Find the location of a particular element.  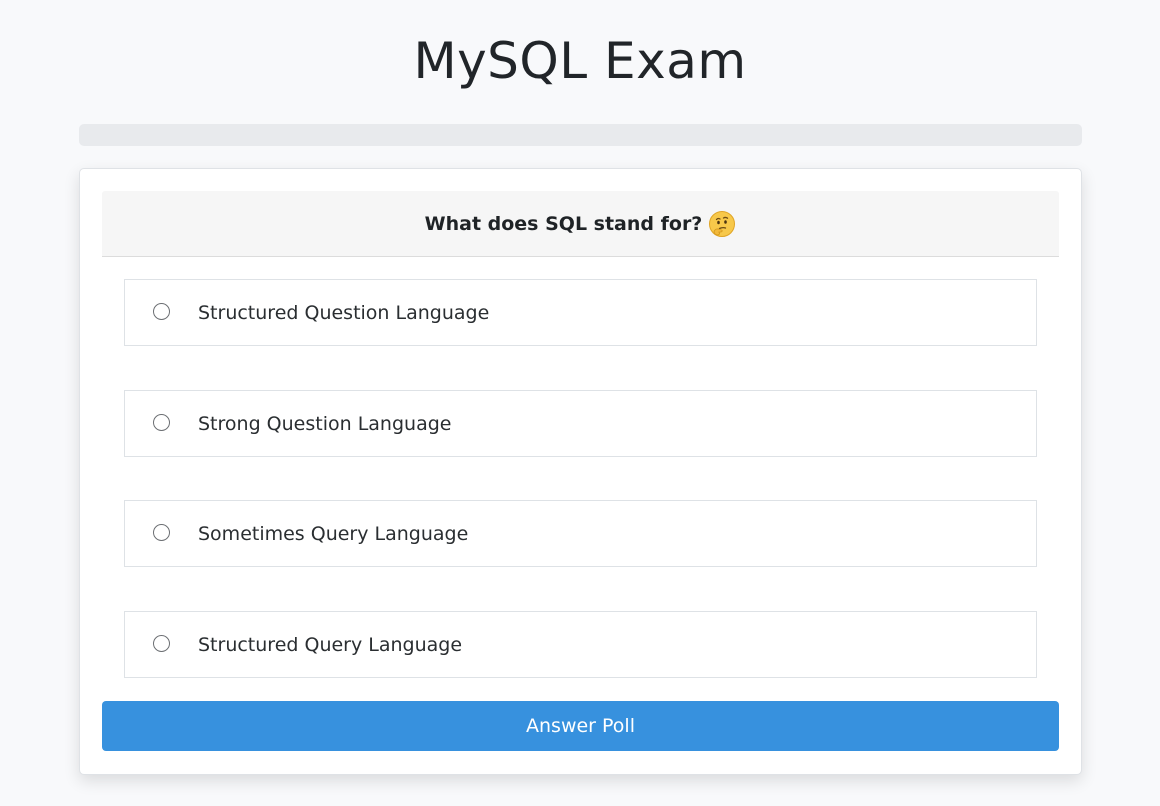

option-2: Strong Question Language is located at coordinates (580, 423).